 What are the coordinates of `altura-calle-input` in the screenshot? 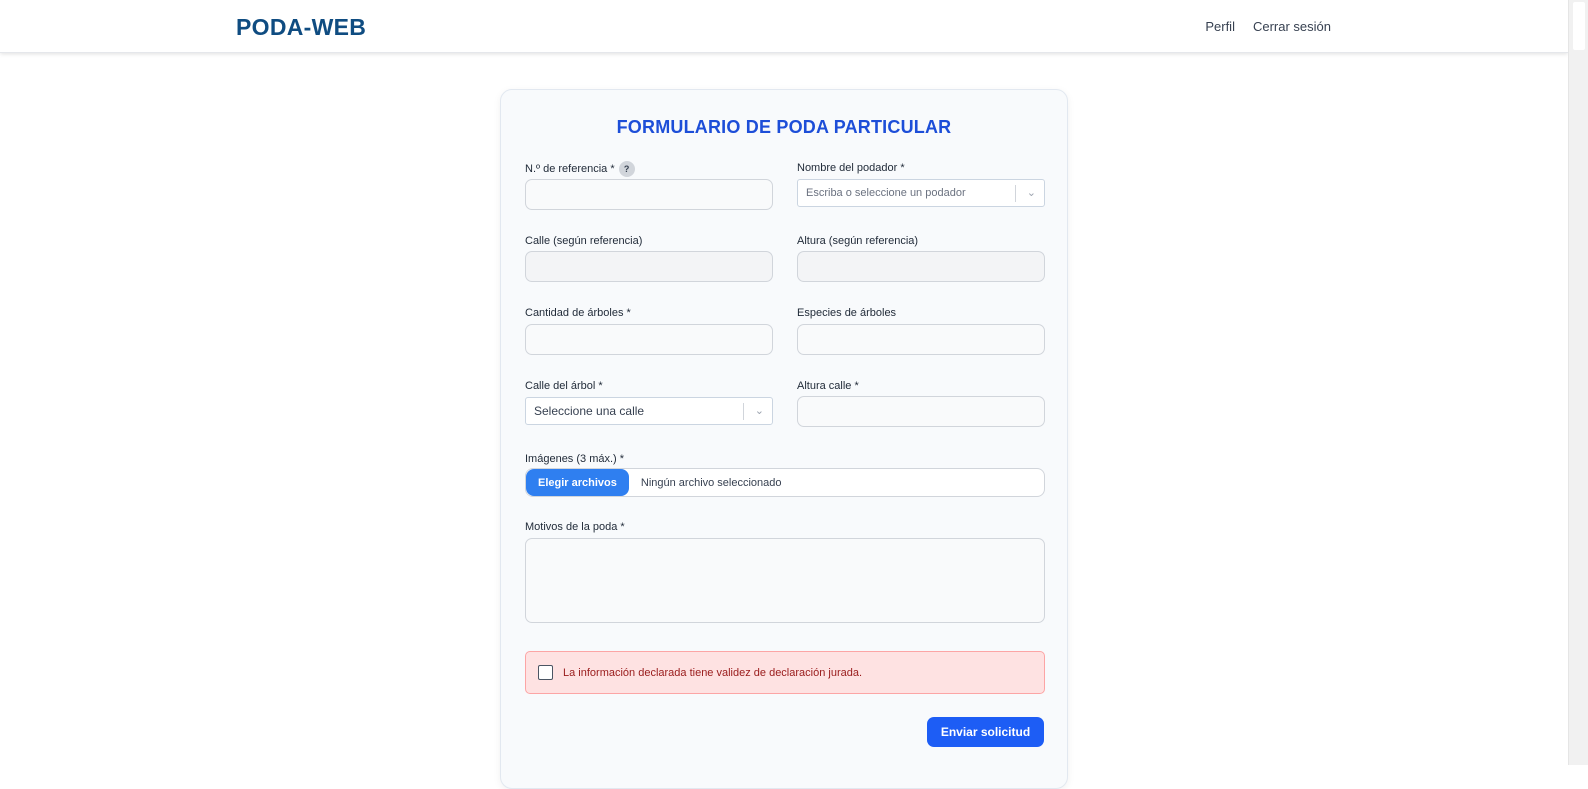 It's located at (921, 411).